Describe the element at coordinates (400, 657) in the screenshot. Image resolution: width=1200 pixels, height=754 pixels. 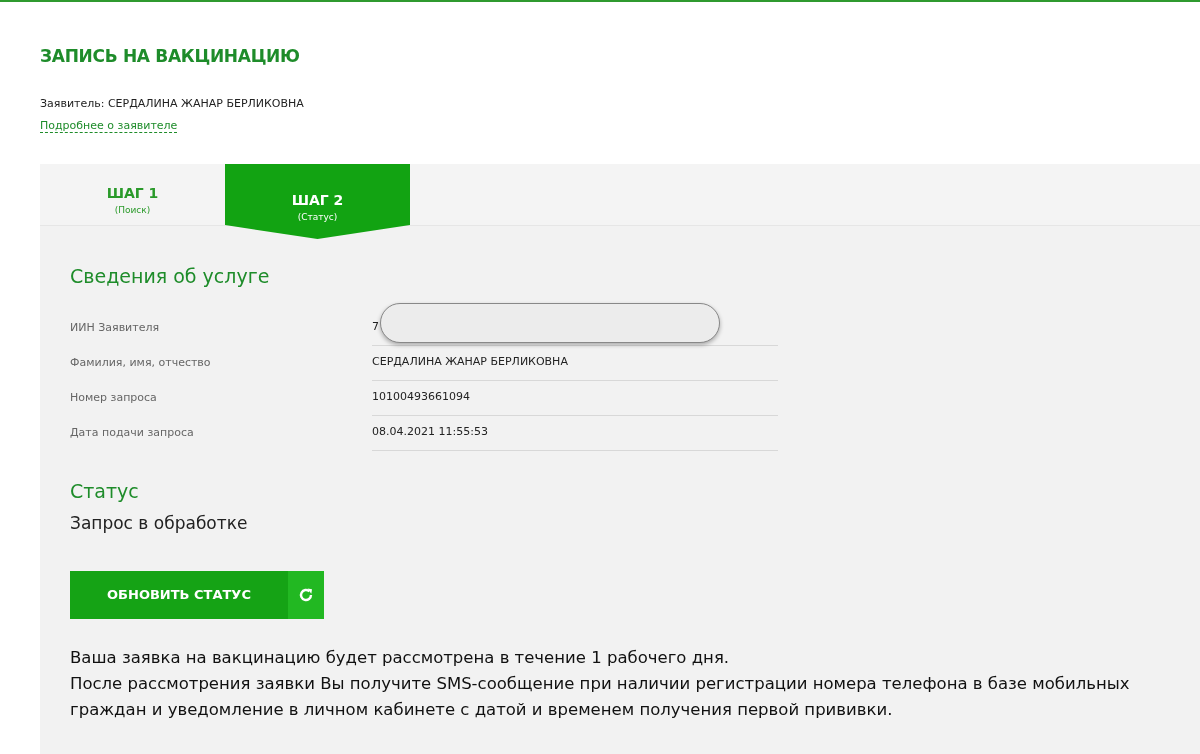
I see `info-text: Ваша заявка на вакцинацию будет рассмотрена в течение 1 рабочего дня.` at that location.